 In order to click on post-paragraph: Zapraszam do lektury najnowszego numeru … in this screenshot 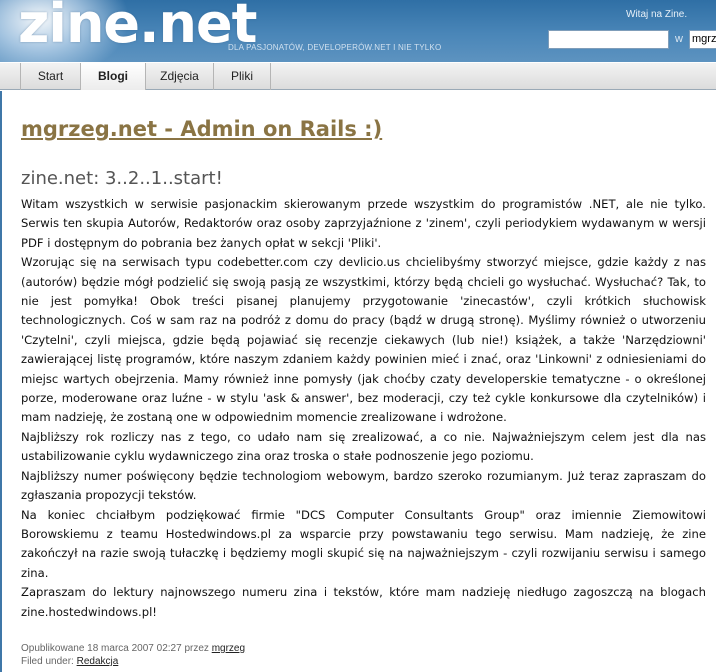, I will do `click(363, 602)`.